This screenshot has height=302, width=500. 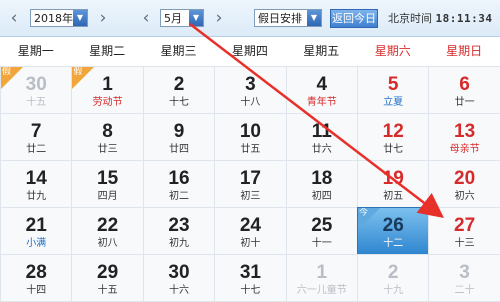 I want to click on day-number: 2, so click(x=393, y=272).